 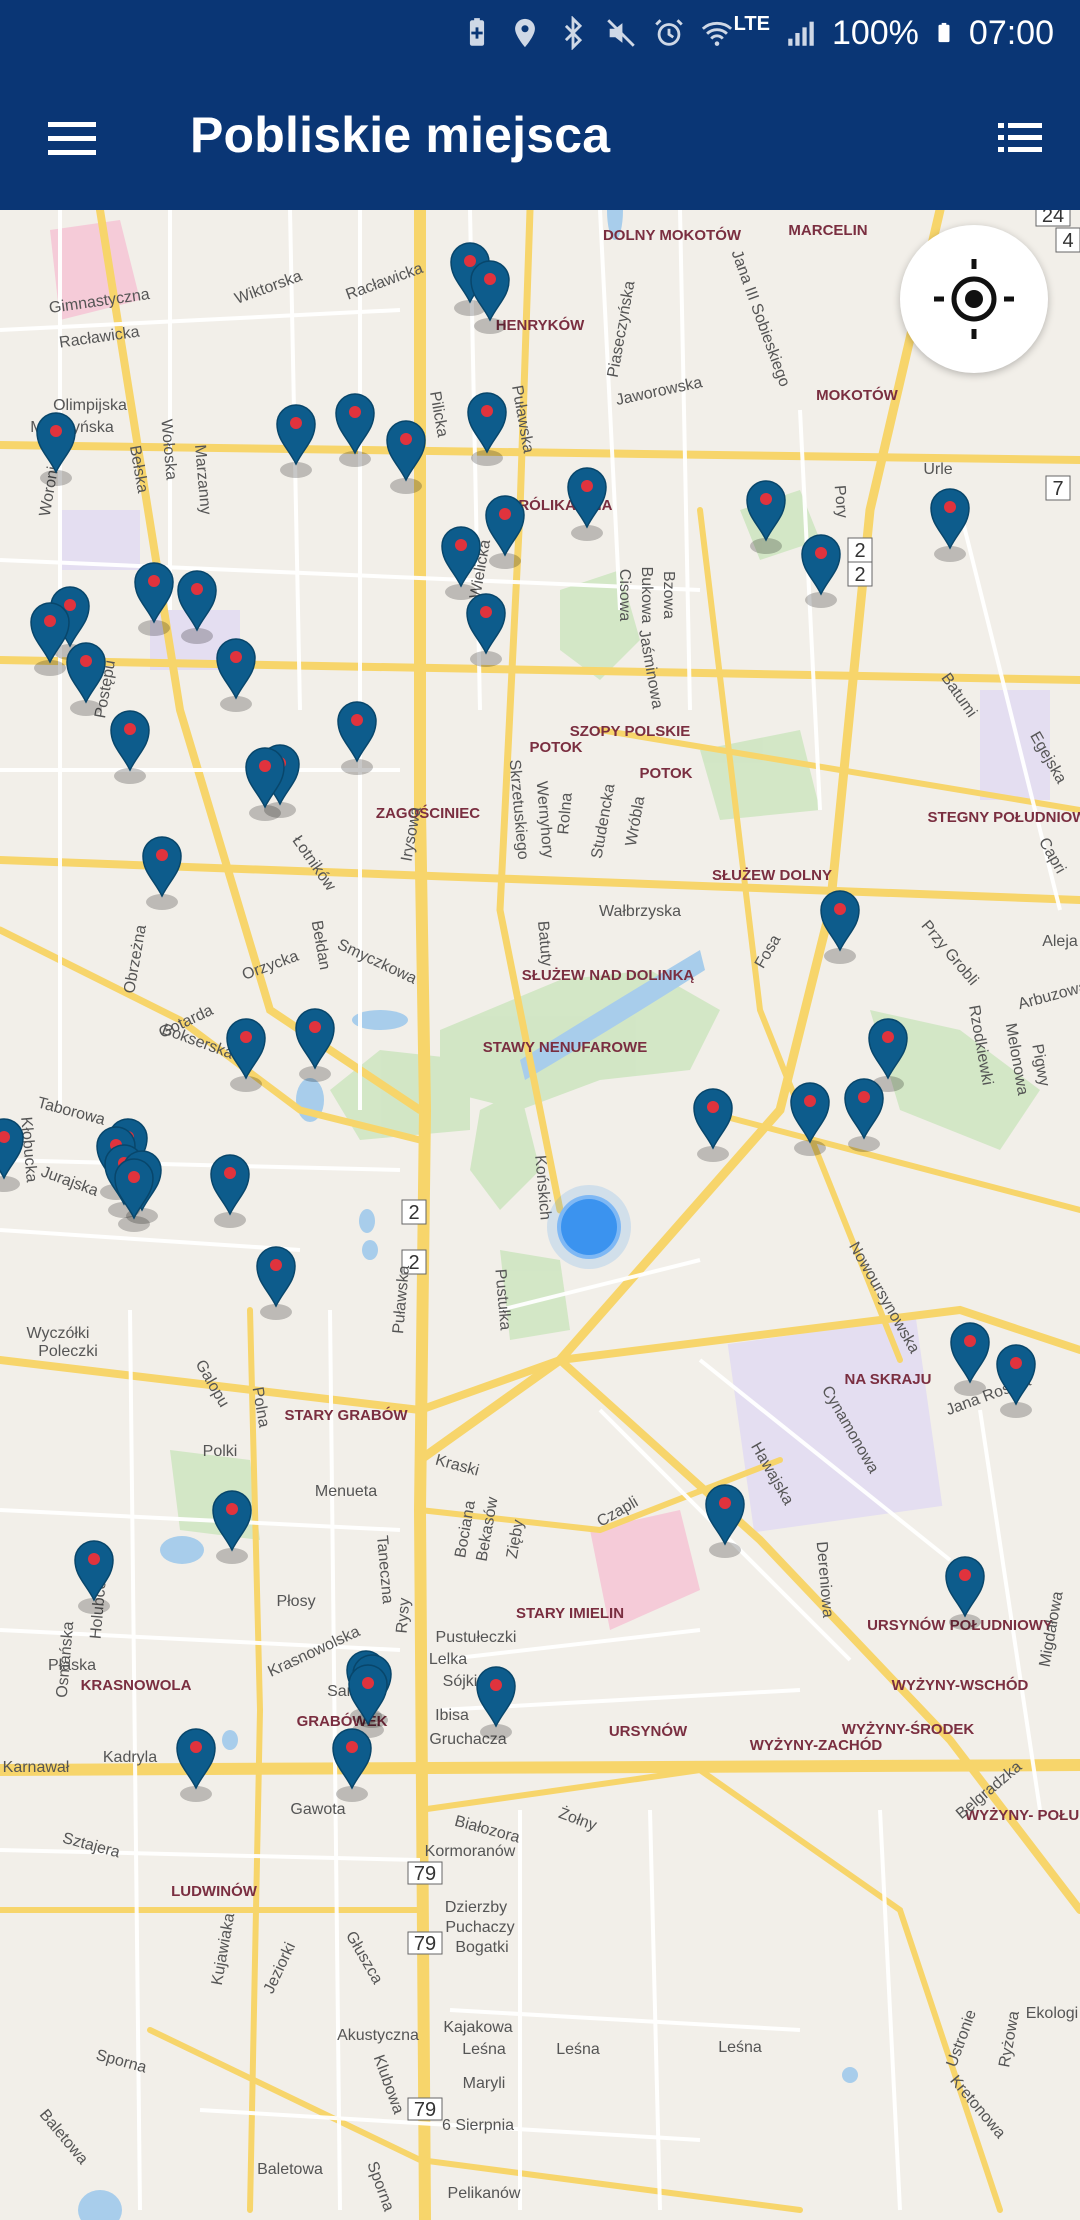 What do you see at coordinates (346, 1491) in the screenshot?
I see `street-label: Menueta` at bounding box center [346, 1491].